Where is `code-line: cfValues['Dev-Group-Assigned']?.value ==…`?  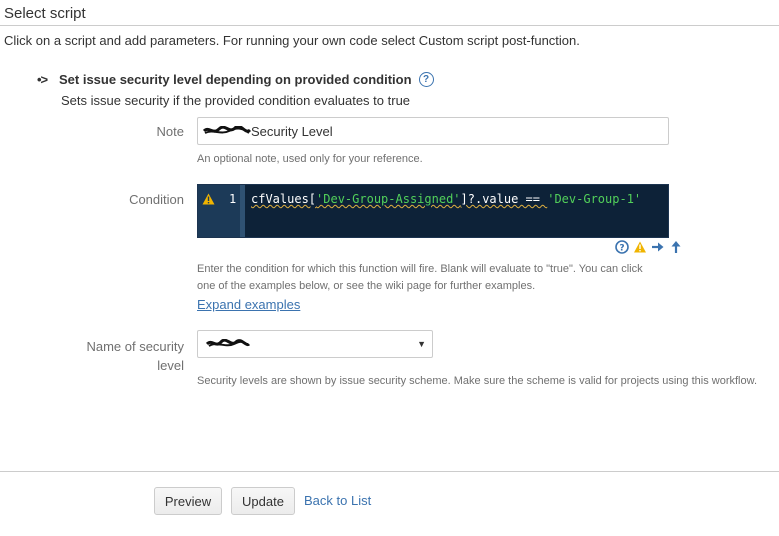 code-line: cfValues['Dev-Group-Assigned']?.value ==… is located at coordinates (446, 199).